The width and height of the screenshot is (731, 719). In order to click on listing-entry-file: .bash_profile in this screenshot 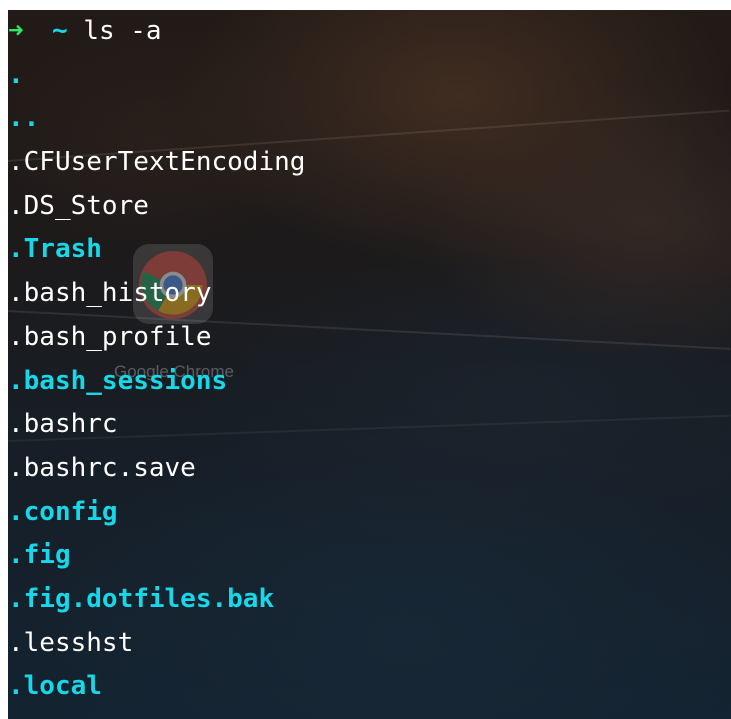, I will do `click(110, 336)`.